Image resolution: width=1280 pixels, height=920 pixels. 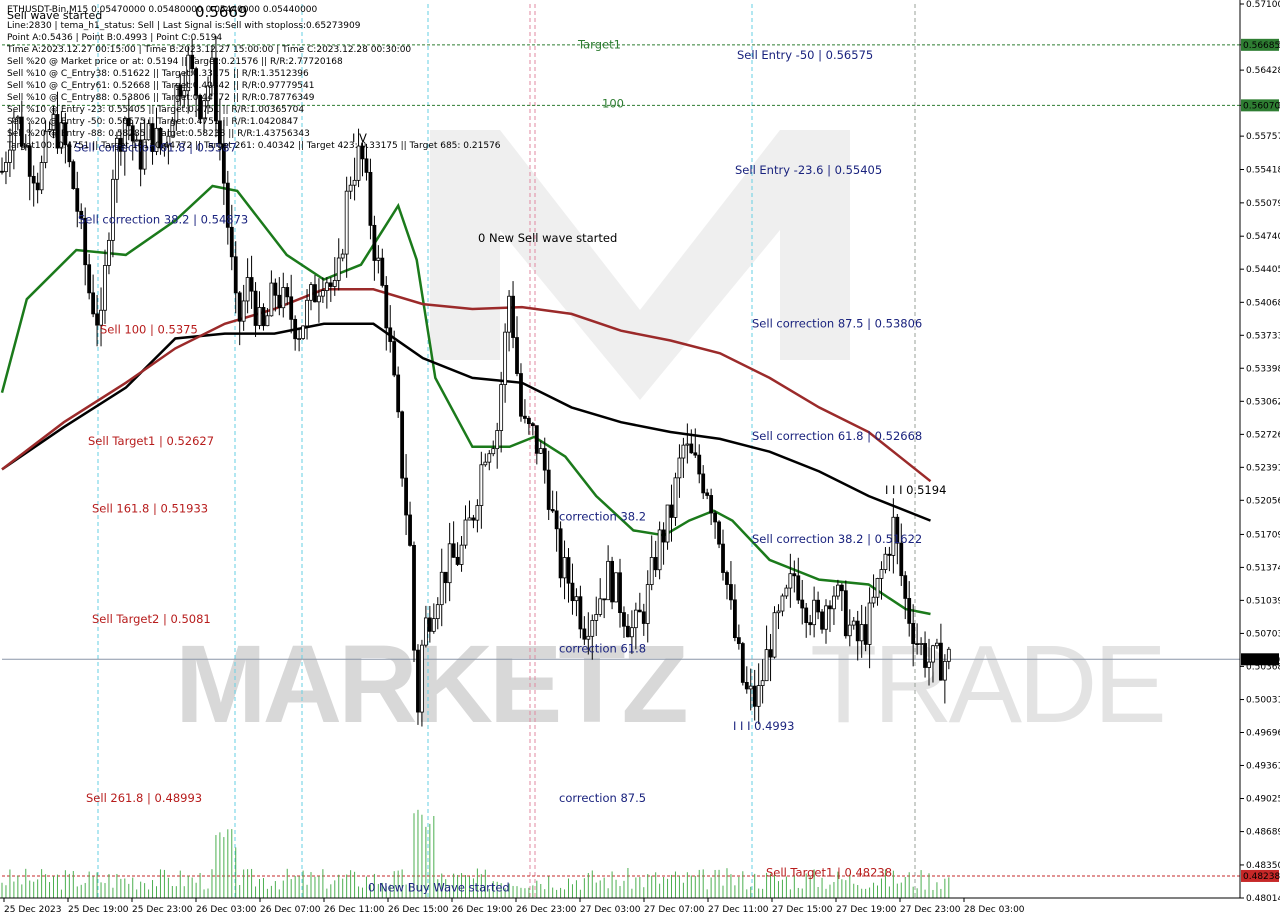 I want to click on price-tick-label: 0.48689, so click(x=1263, y=833).